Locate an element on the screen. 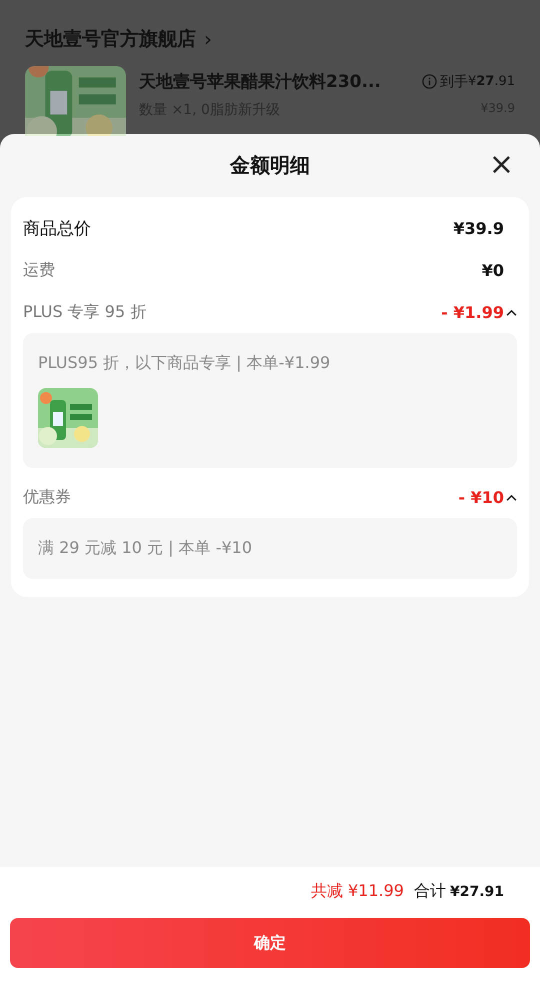 This screenshot has width=540, height=984. close-button: × is located at coordinates (501, 165).